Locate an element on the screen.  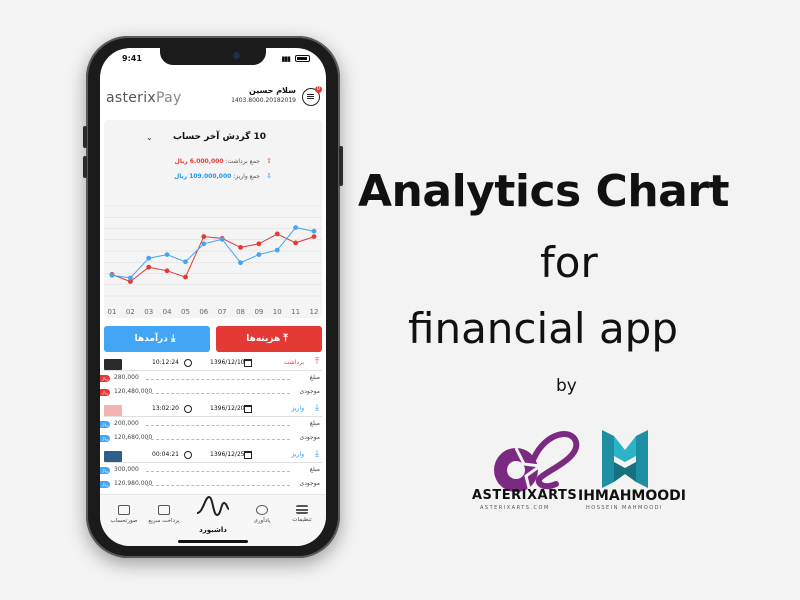
deposit-value: 109.000,000 is located at coordinates (210, 176).